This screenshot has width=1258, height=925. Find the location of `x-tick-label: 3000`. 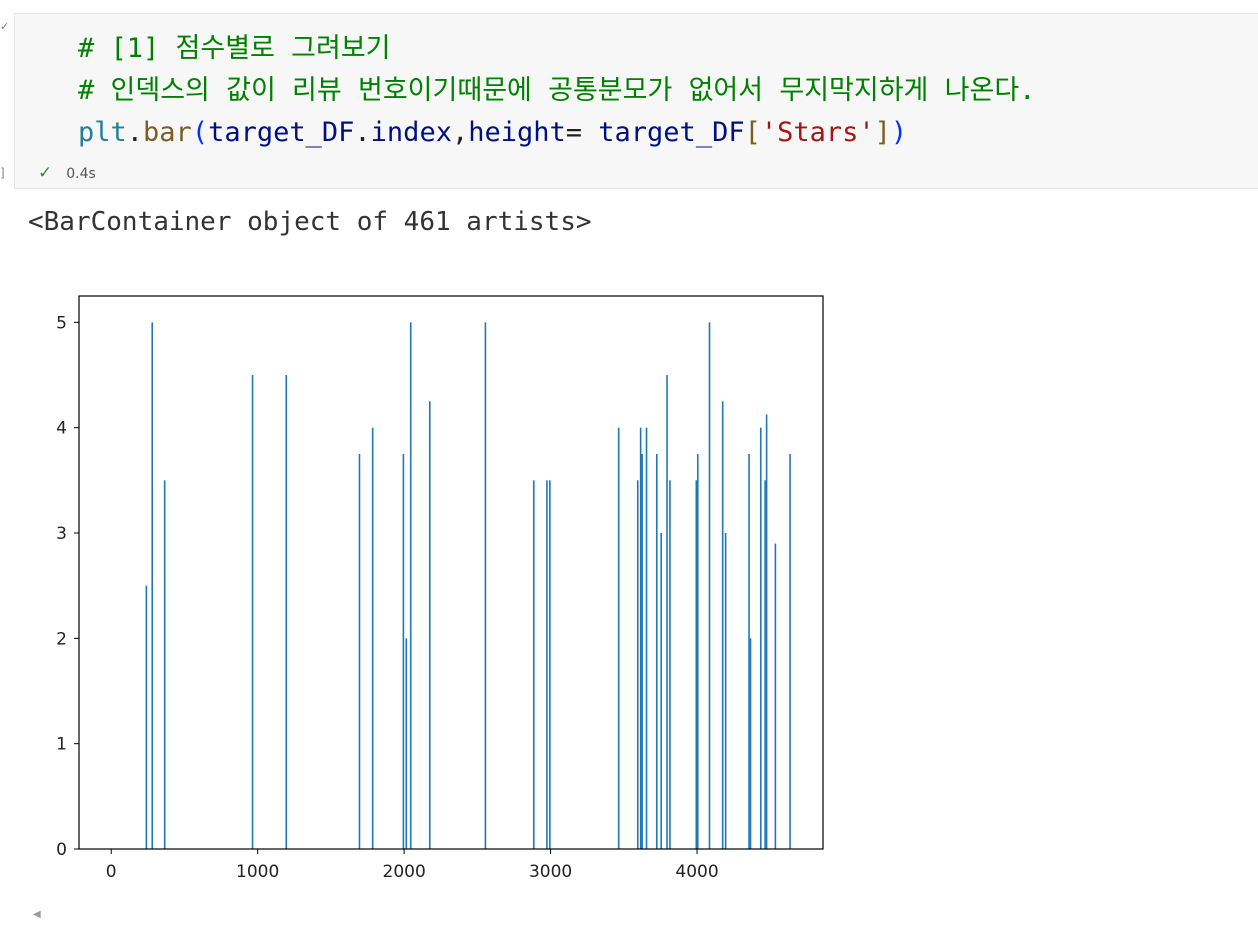

x-tick-label: 3000 is located at coordinates (550, 872).